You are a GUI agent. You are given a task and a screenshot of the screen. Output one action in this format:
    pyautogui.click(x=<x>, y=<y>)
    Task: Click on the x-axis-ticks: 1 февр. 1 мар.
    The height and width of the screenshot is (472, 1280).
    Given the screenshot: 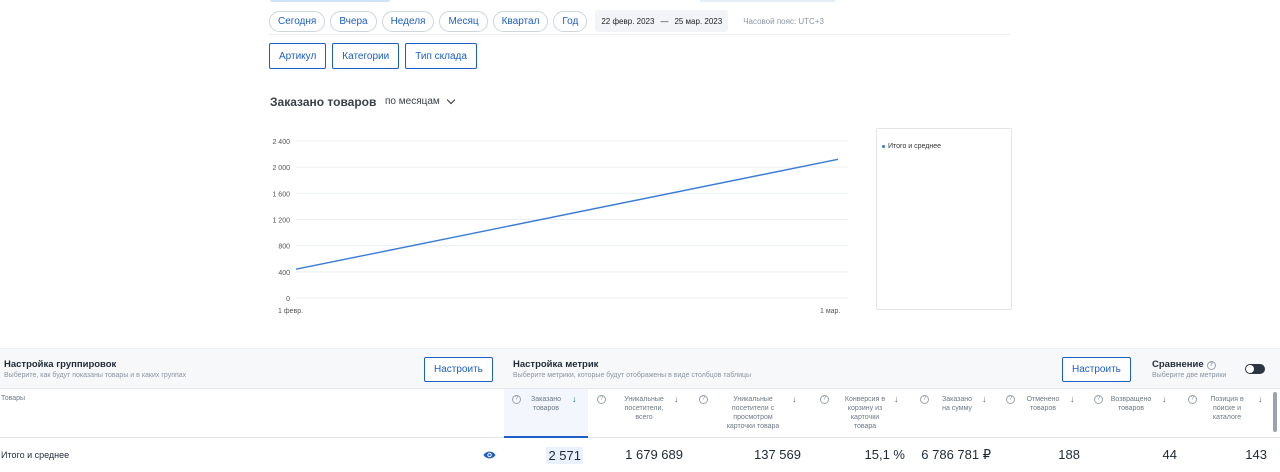 What is the action you would take?
    pyautogui.click(x=559, y=311)
    